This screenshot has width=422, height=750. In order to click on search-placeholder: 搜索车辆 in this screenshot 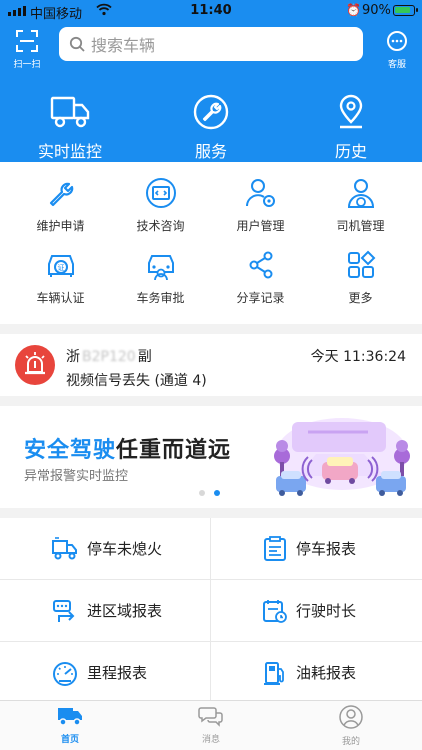, I will do `click(123, 45)`.